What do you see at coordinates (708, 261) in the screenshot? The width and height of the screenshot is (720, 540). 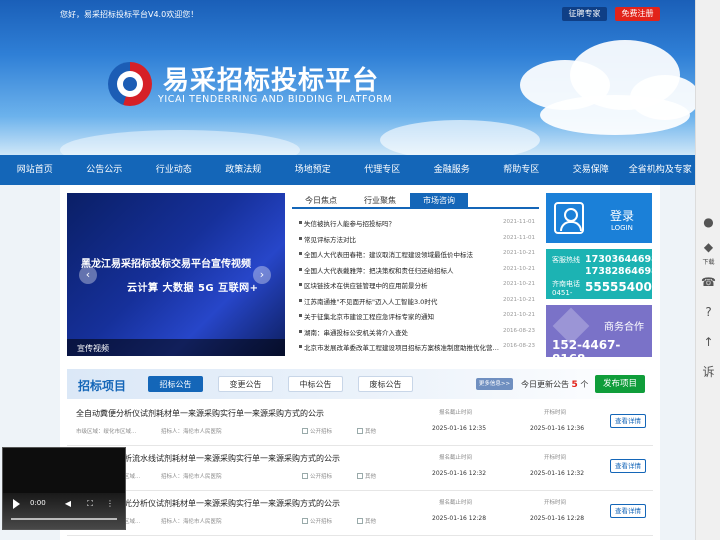 I see `download-label: 下载` at bounding box center [708, 261].